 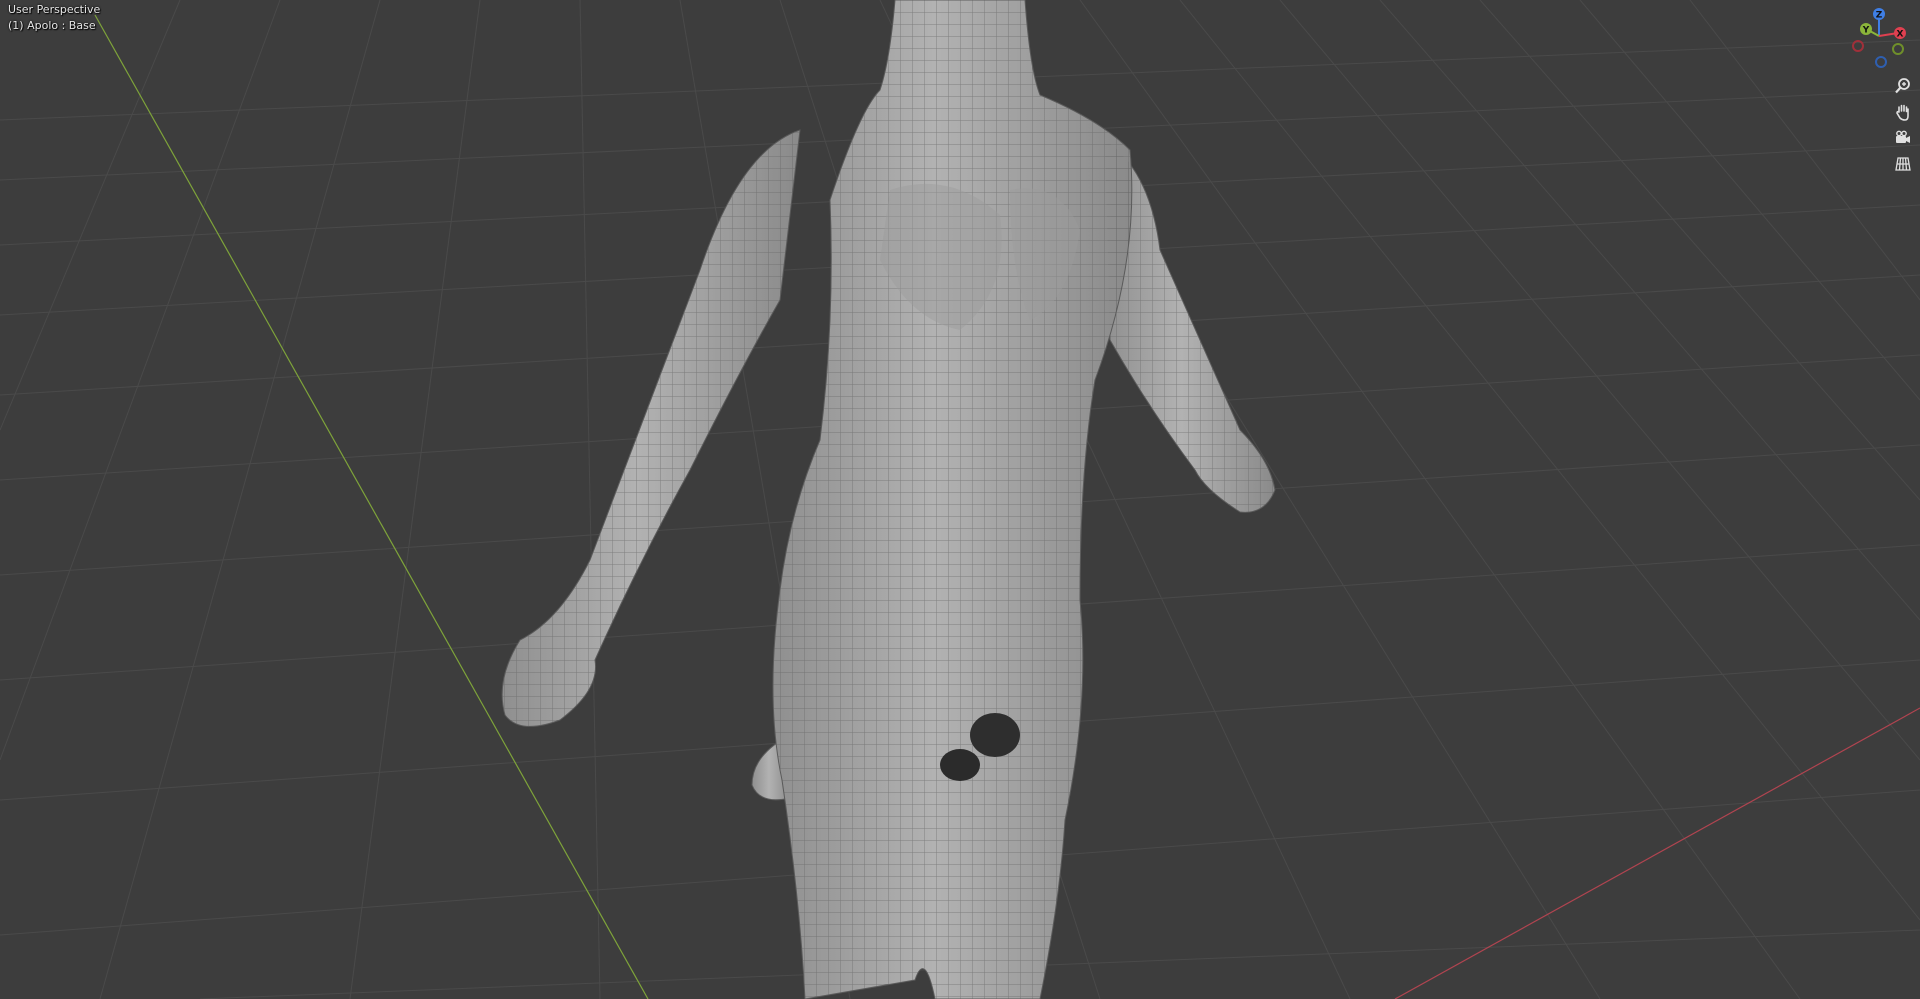 What do you see at coordinates (54, 9) in the screenshot?
I see `view-name: User Perspective` at bounding box center [54, 9].